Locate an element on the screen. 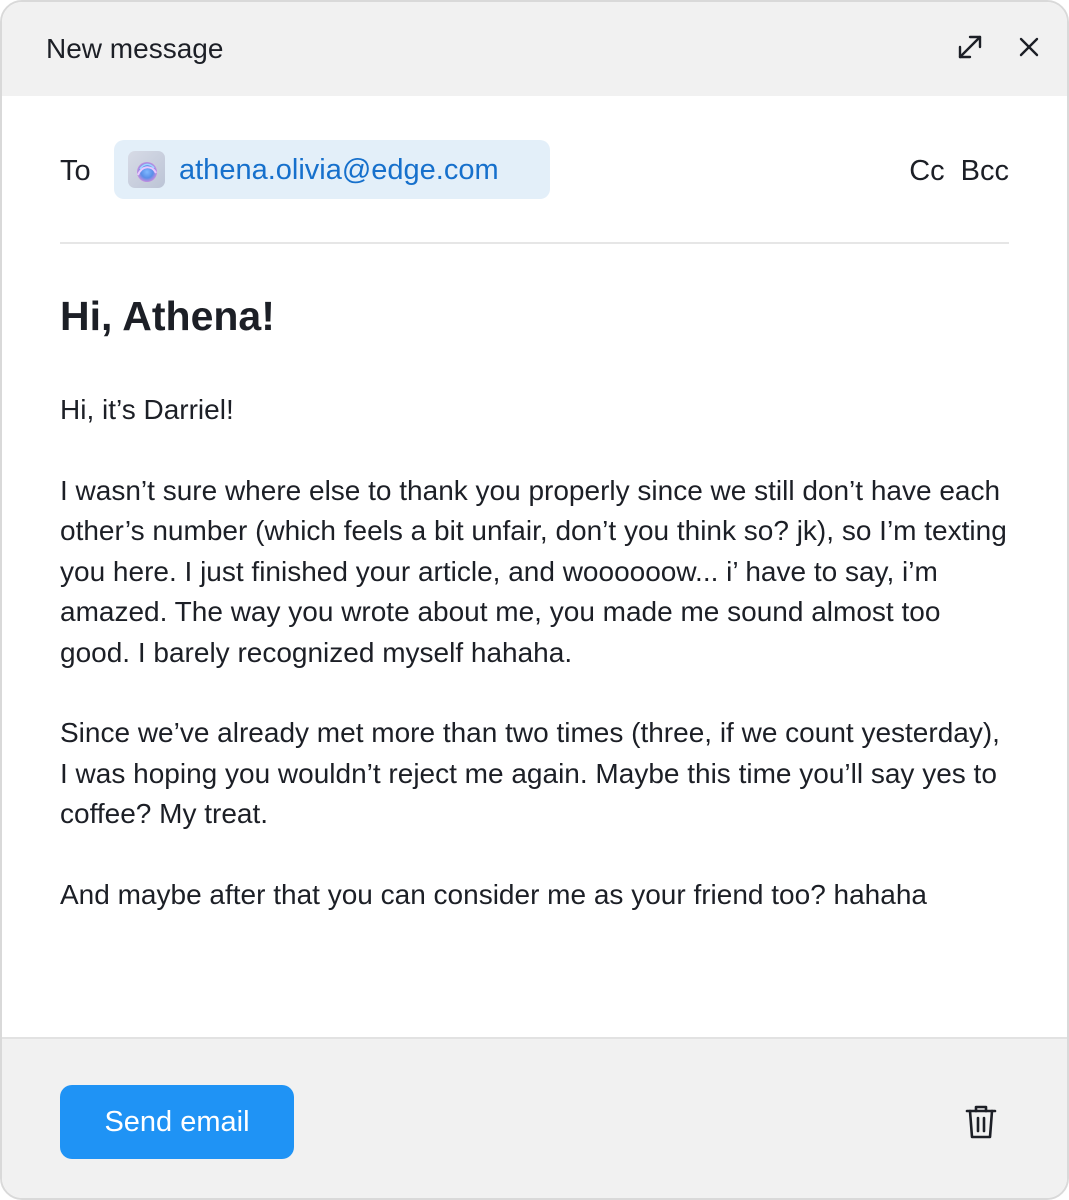 The image size is (1069, 1200). message-paragraph: Hi, it’s Darriel! is located at coordinates (147, 409).